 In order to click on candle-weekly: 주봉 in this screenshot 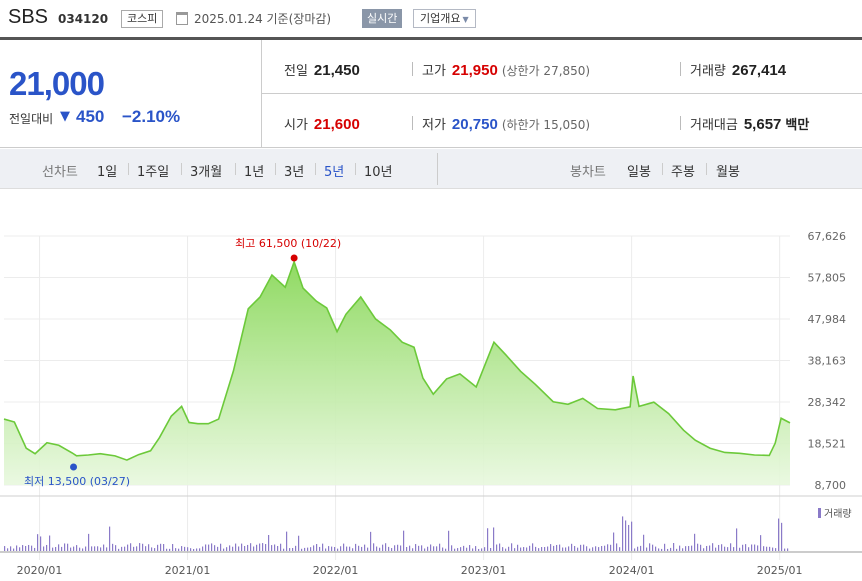, I will do `click(683, 170)`.